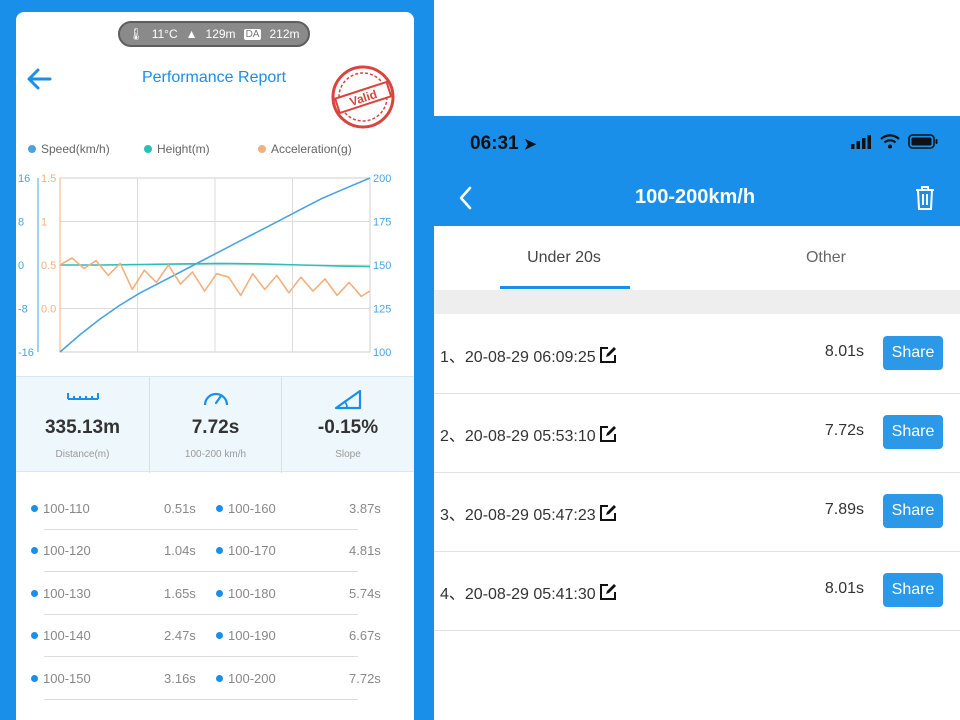  Describe the element at coordinates (48, 179) in the screenshot. I see `accel-tick-label: 1.5` at that location.